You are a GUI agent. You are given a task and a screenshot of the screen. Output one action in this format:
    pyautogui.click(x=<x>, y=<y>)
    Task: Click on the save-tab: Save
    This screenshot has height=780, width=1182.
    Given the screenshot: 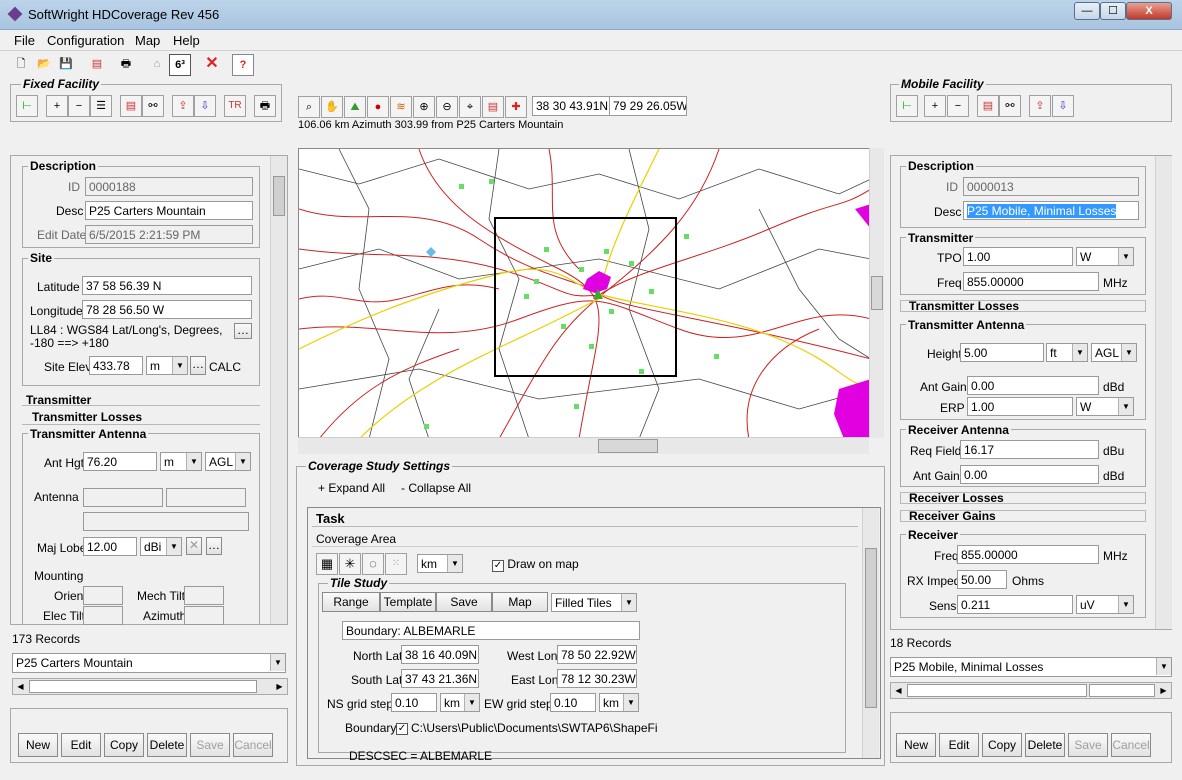 What is the action you would take?
    pyautogui.click(x=464, y=602)
    